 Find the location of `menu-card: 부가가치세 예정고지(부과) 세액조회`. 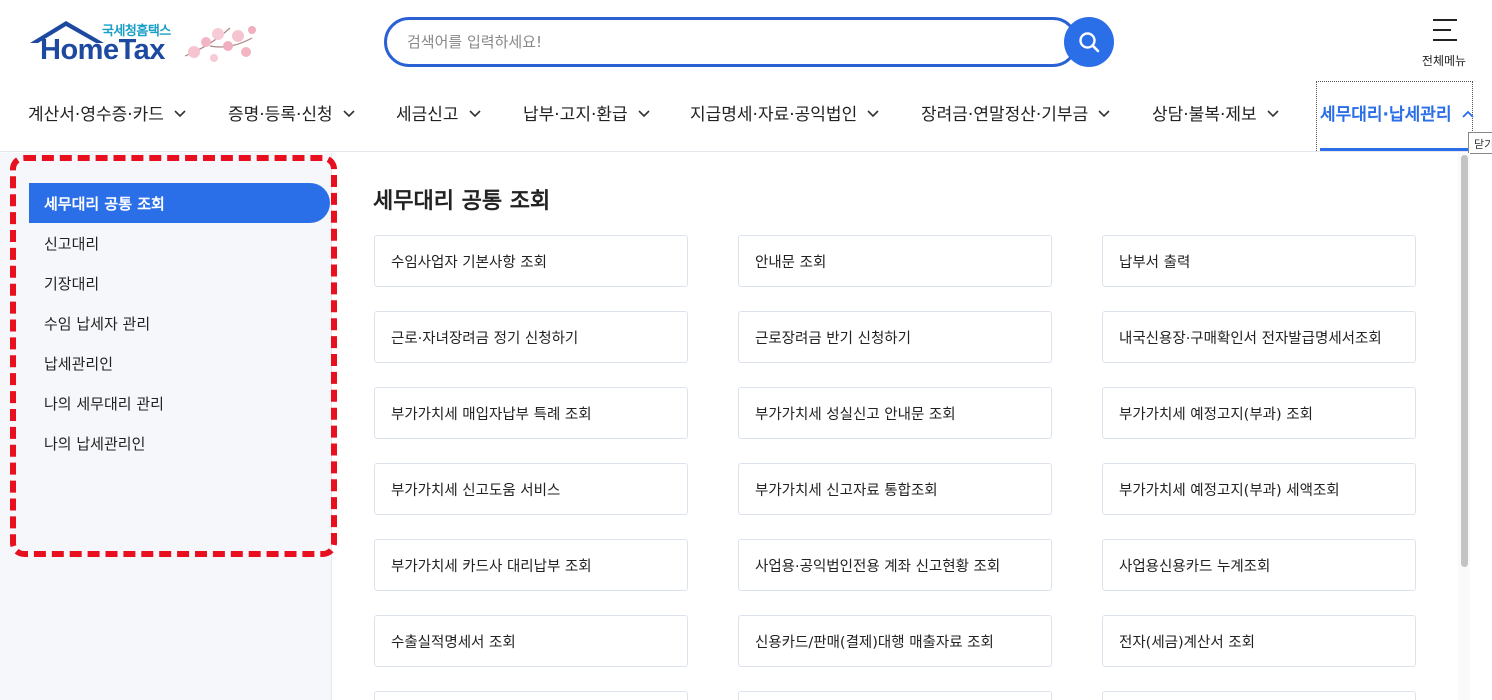

menu-card: 부가가치세 예정고지(부과) 세액조회 is located at coordinates (1259, 489).